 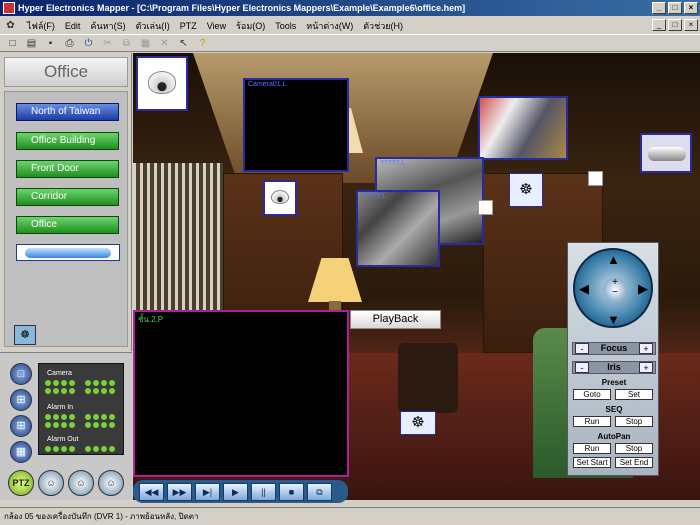 What do you see at coordinates (595, 178) in the screenshot?
I see `marker-square-b` at bounding box center [595, 178].